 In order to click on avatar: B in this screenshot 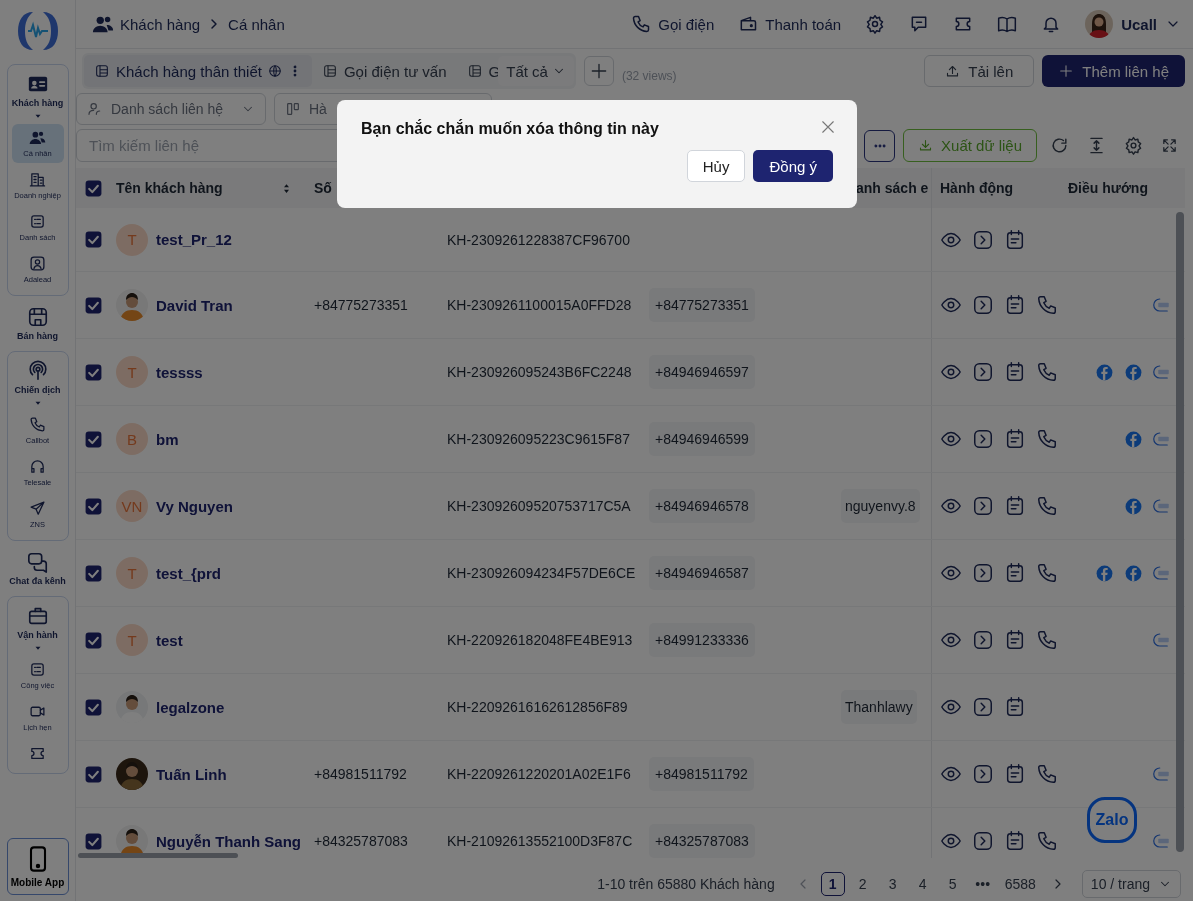, I will do `click(132, 439)`.